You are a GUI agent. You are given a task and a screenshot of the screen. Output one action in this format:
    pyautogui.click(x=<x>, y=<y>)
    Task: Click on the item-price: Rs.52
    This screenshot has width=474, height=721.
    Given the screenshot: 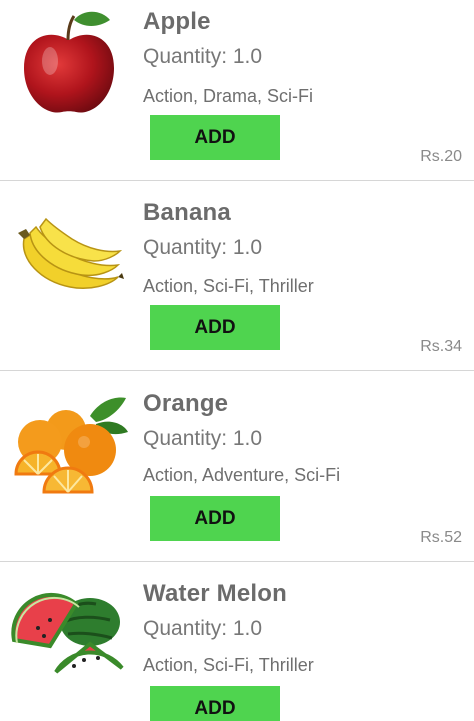 What is the action you would take?
    pyautogui.click(x=441, y=537)
    